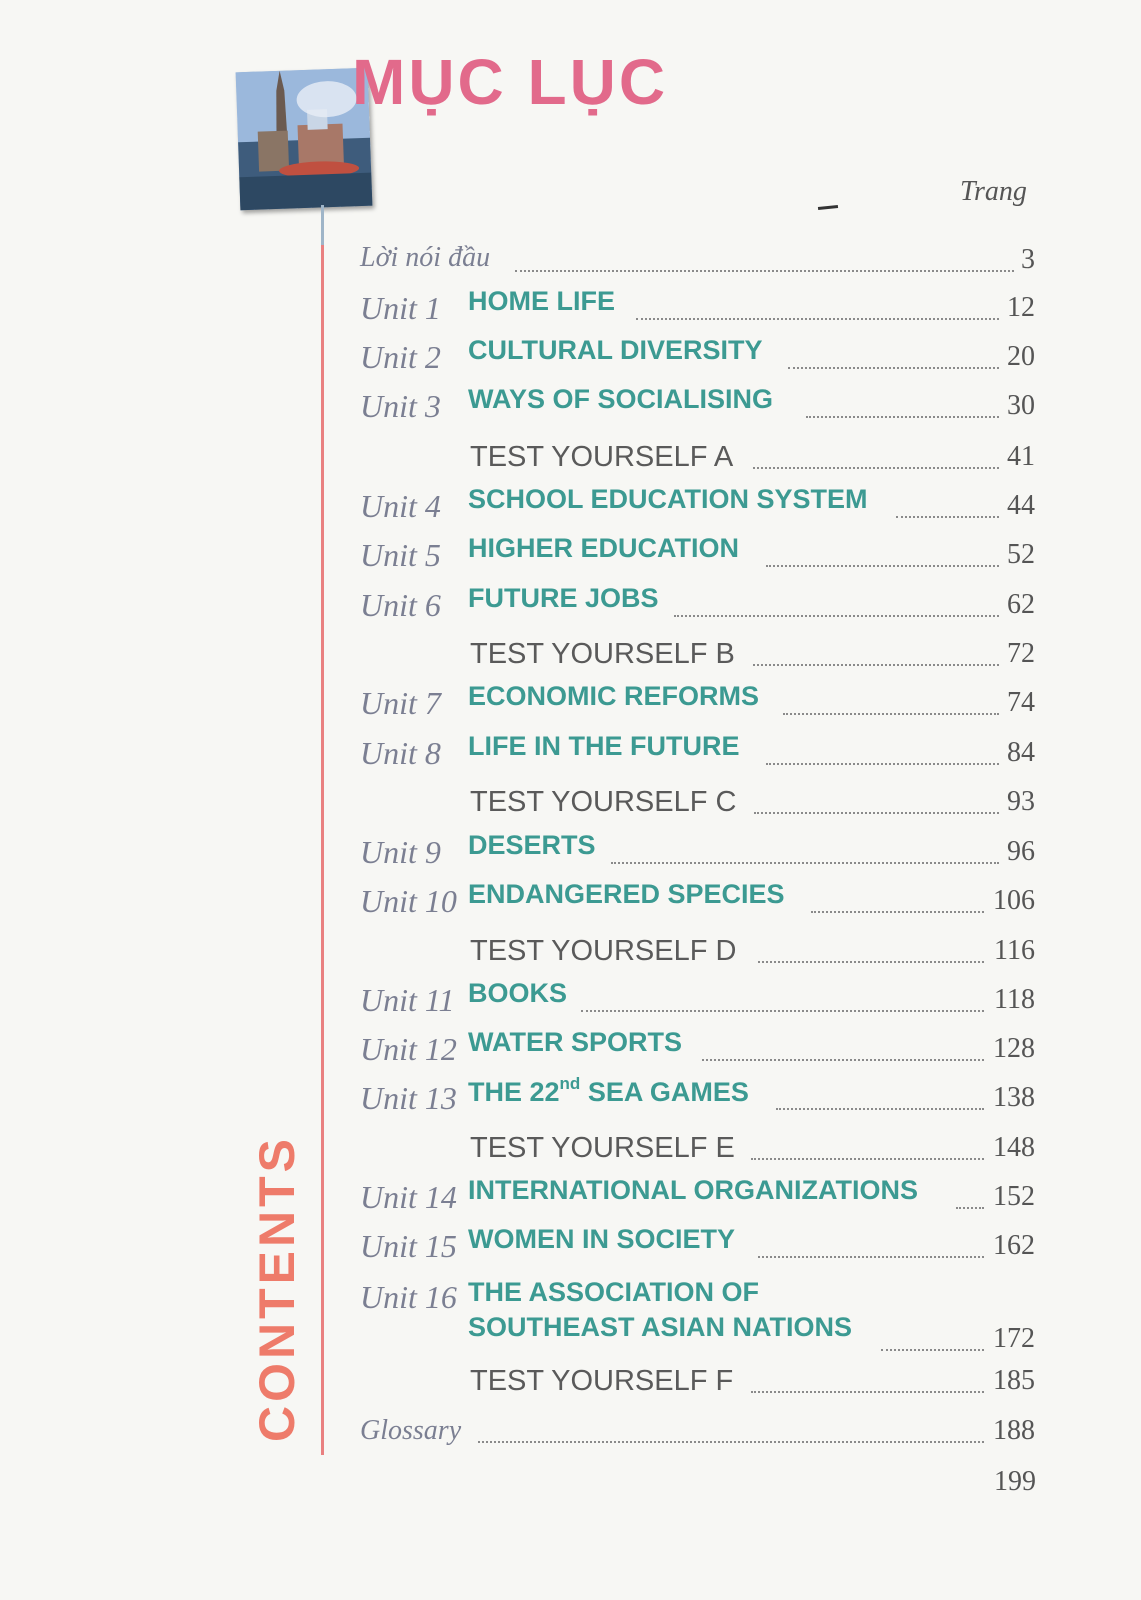  Describe the element at coordinates (1021, 356) in the screenshot. I see `page-ref: 20` at that location.